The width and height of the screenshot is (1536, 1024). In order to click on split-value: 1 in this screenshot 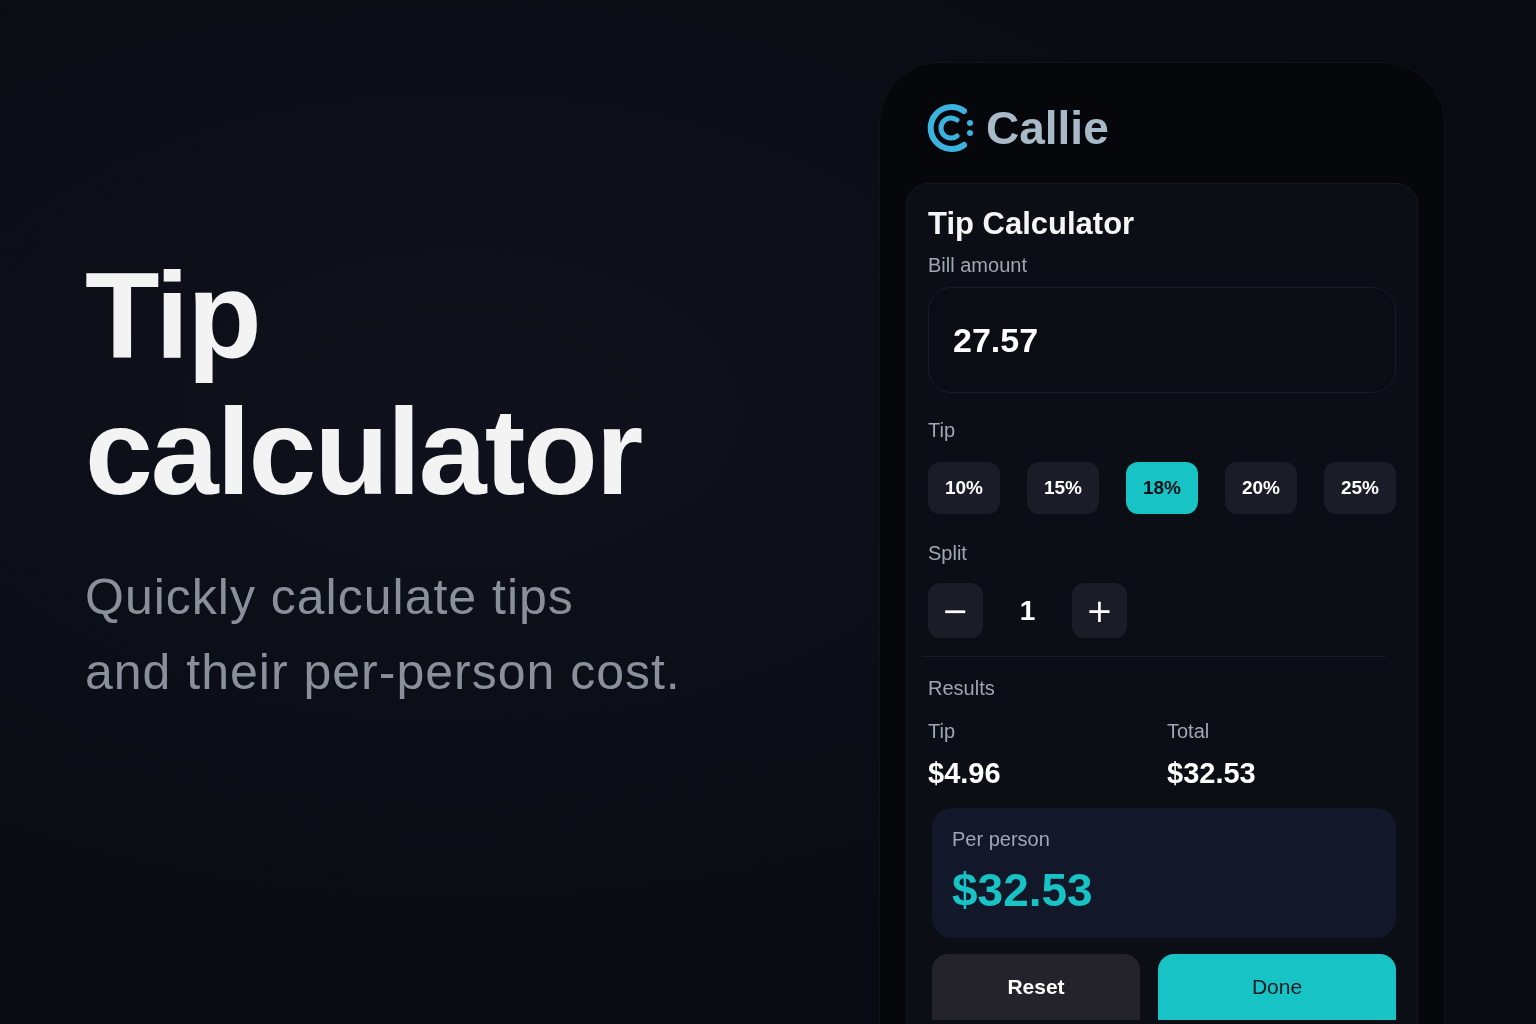, I will do `click(1027, 610)`.